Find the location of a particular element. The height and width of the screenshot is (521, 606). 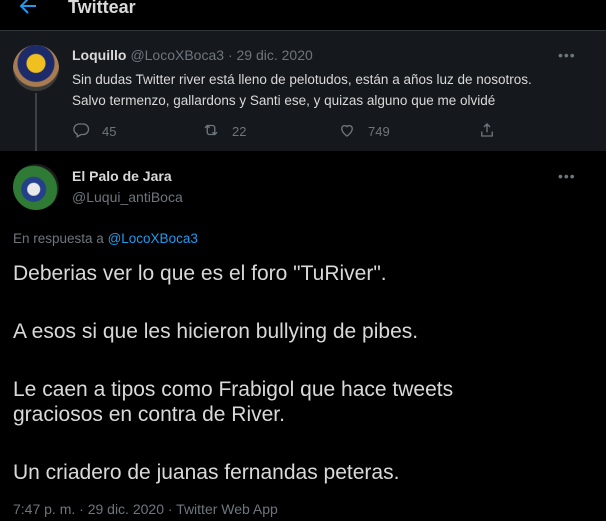

share-icon is located at coordinates (487, 131).